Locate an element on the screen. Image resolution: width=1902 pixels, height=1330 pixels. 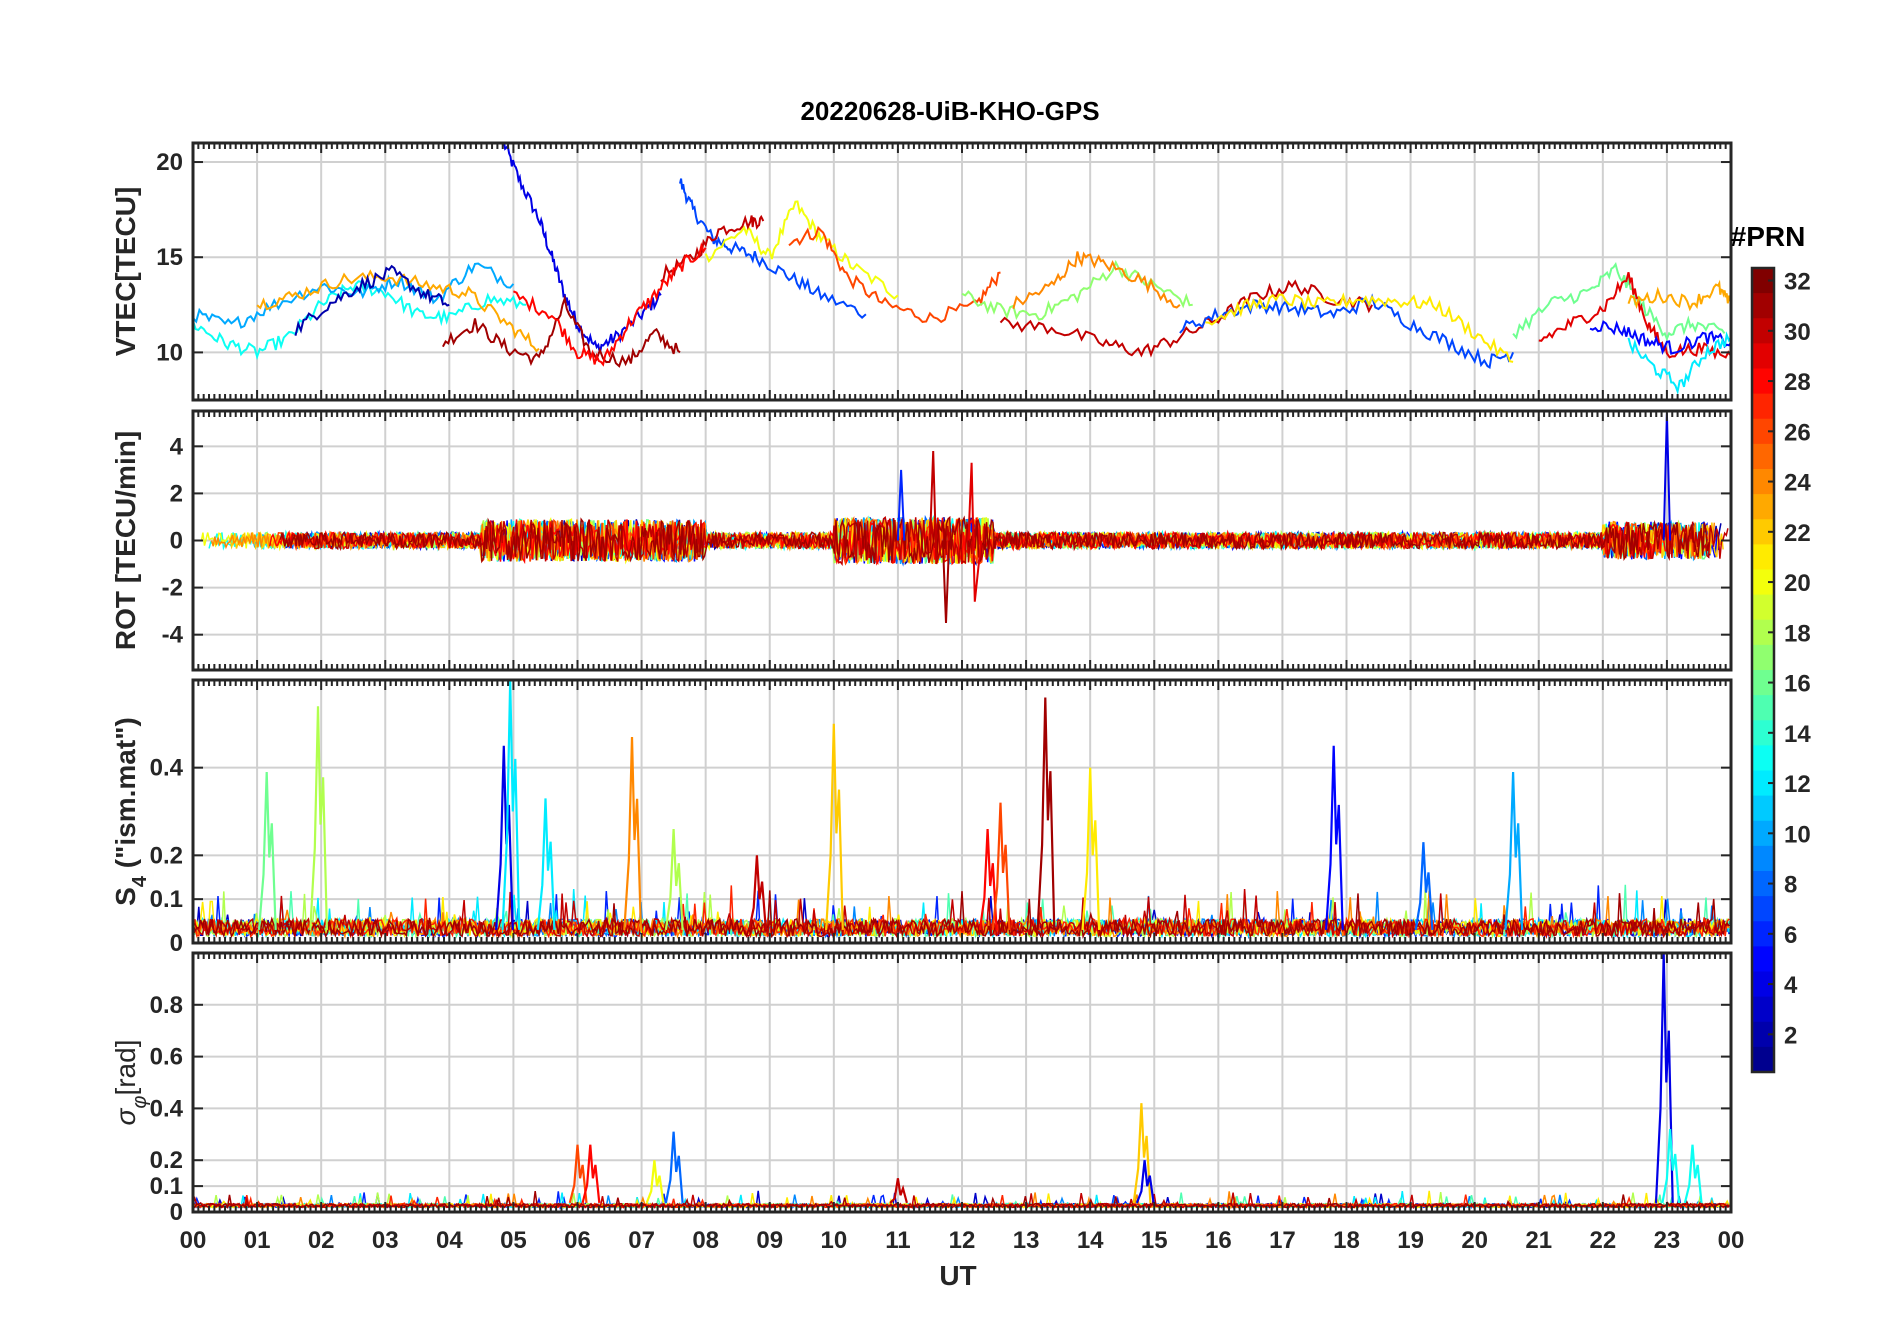
colorbar-tick-label: 32 is located at coordinates (1797, 282).